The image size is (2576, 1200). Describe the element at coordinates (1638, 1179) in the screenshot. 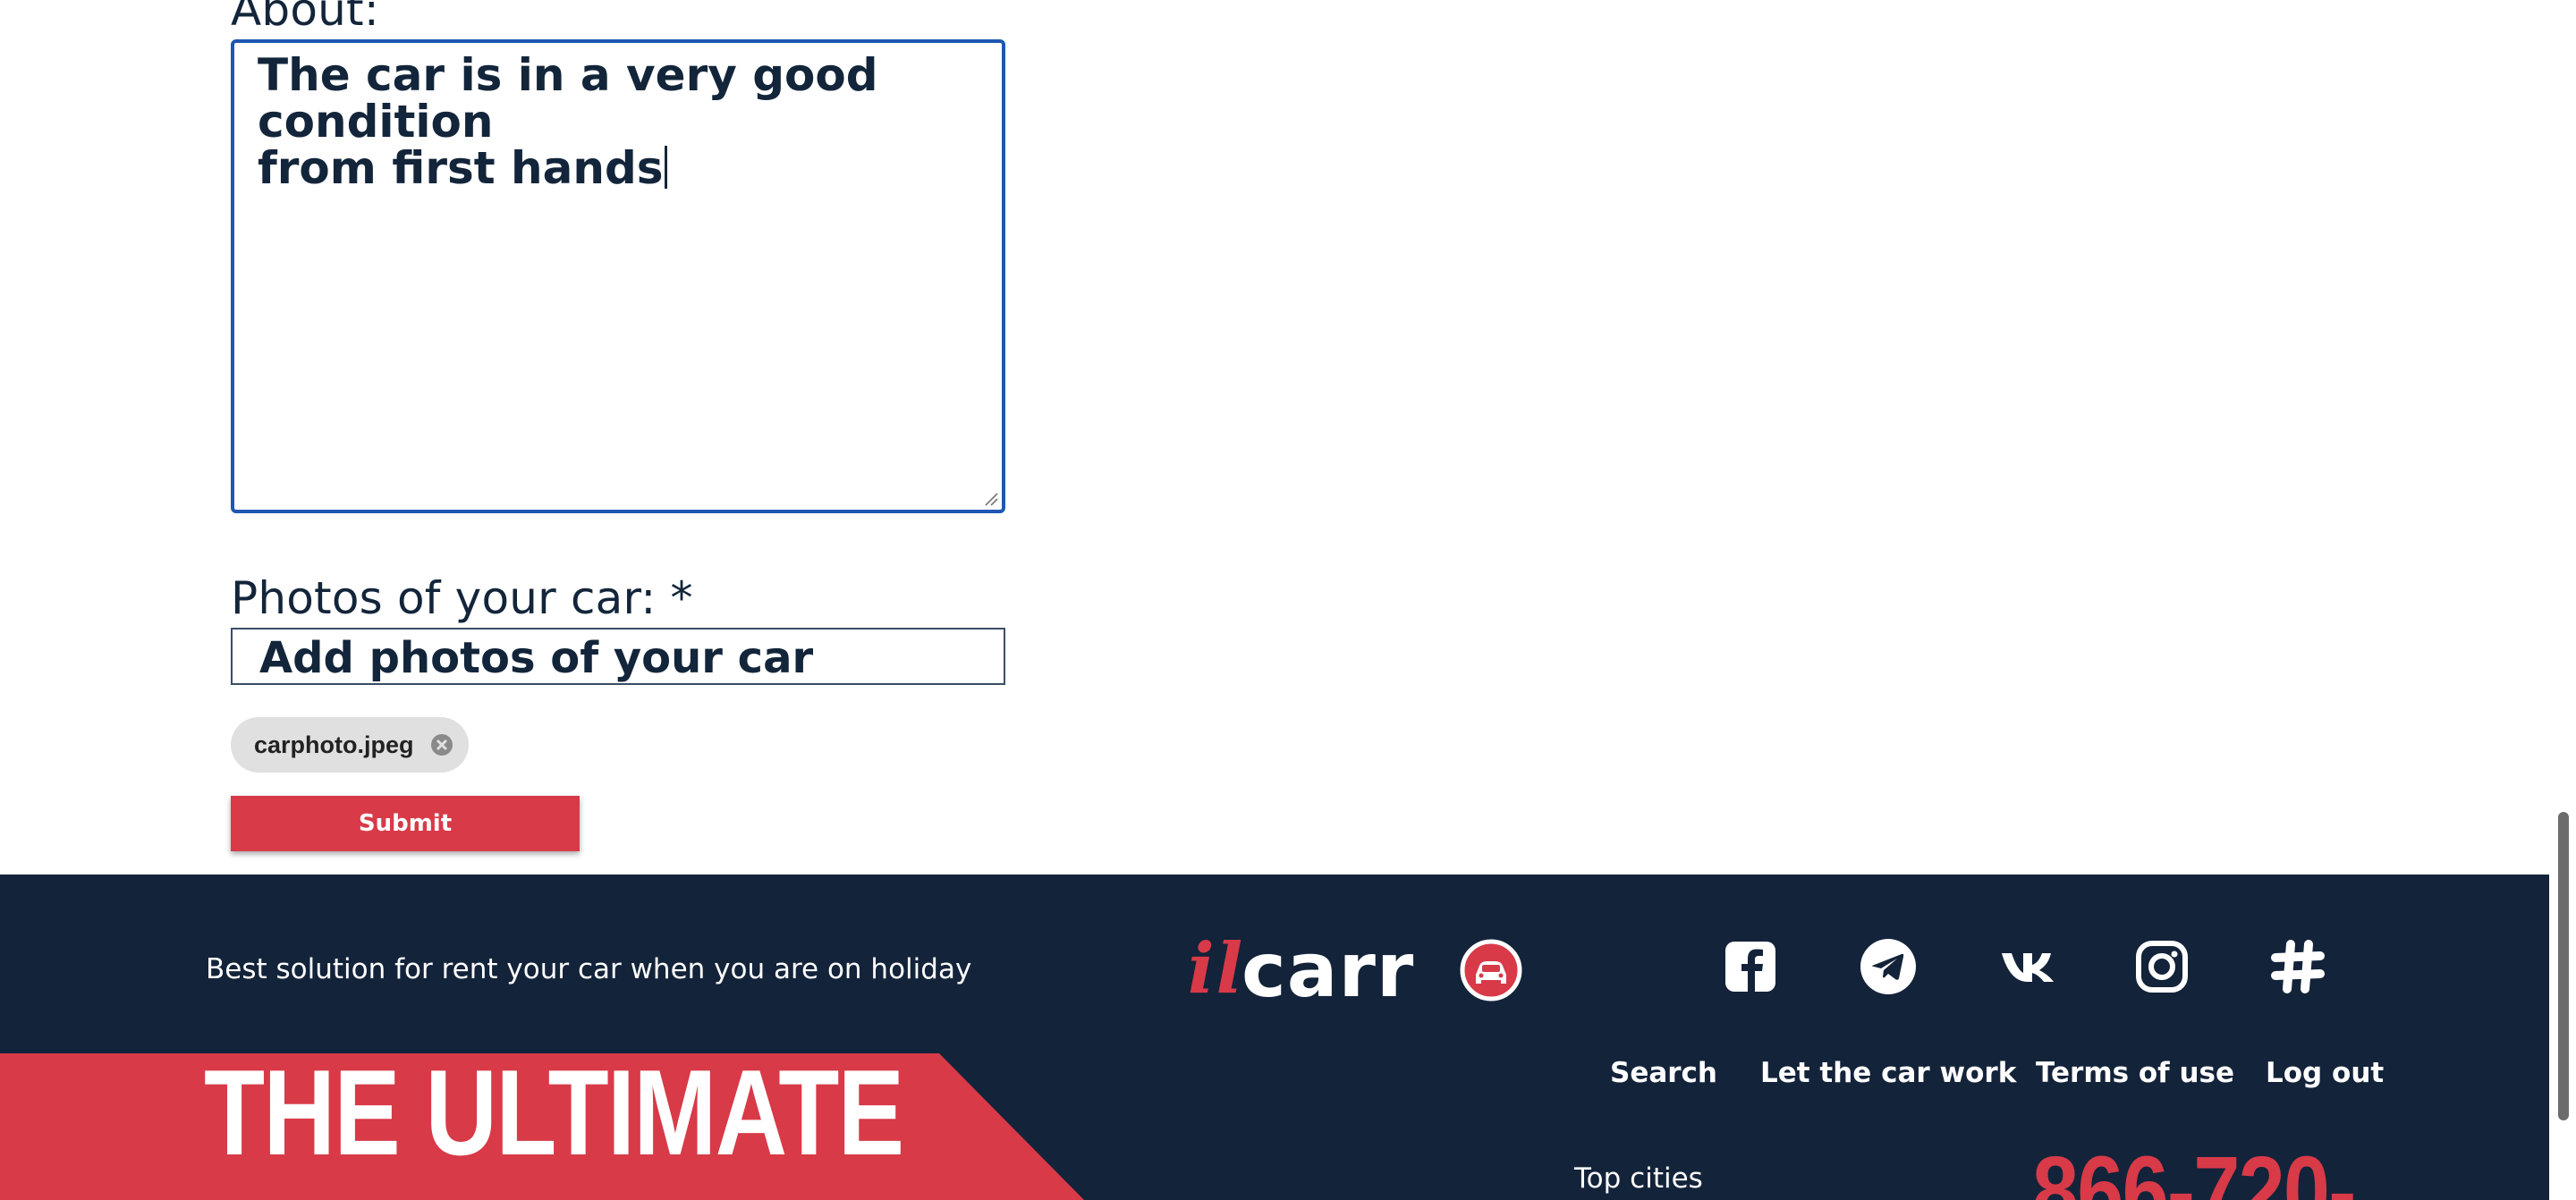

I see `top-cities-heading: Top cities` at that location.